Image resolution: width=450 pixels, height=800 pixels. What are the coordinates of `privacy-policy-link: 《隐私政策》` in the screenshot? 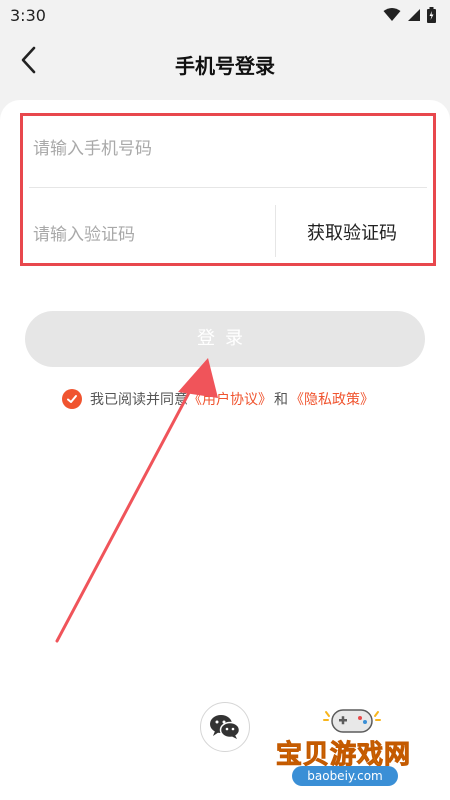 It's located at (332, 399).